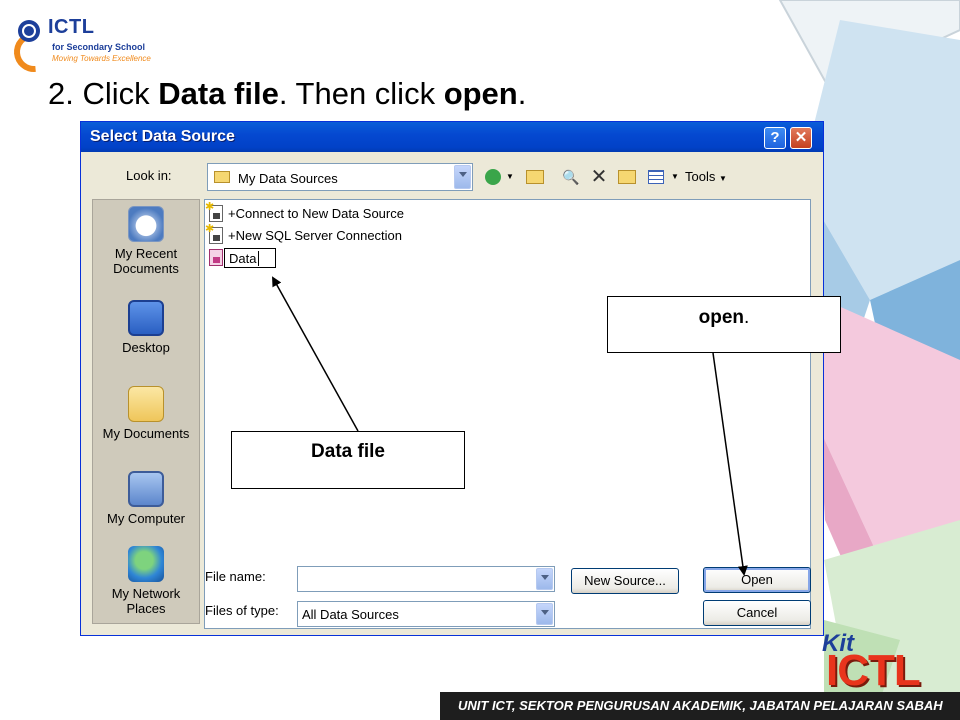  Describe the element at coordinates (258, 258) in the screenshot. I see `text-caret` at that location.